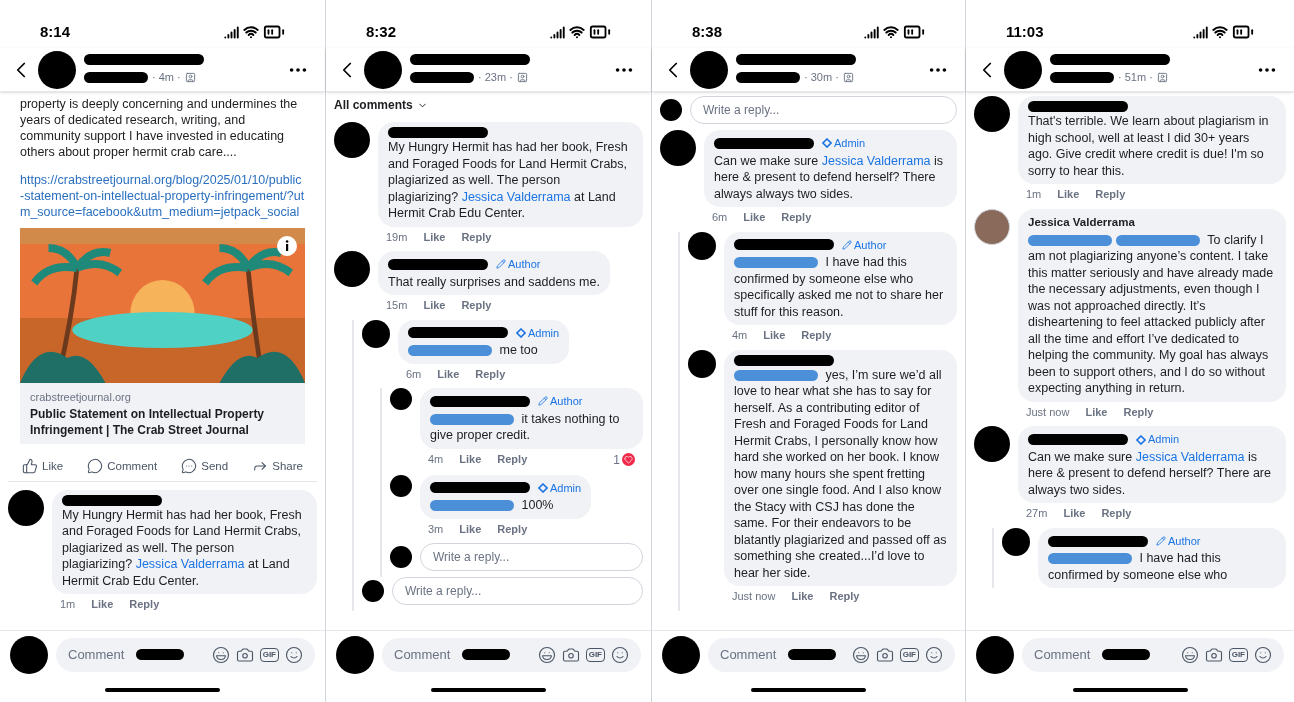 The width and height of the screenshot is (1294, 702). Describe the element at coordinates (43, 466) in the screenshot. I see `post-action-button: Like` at that location.